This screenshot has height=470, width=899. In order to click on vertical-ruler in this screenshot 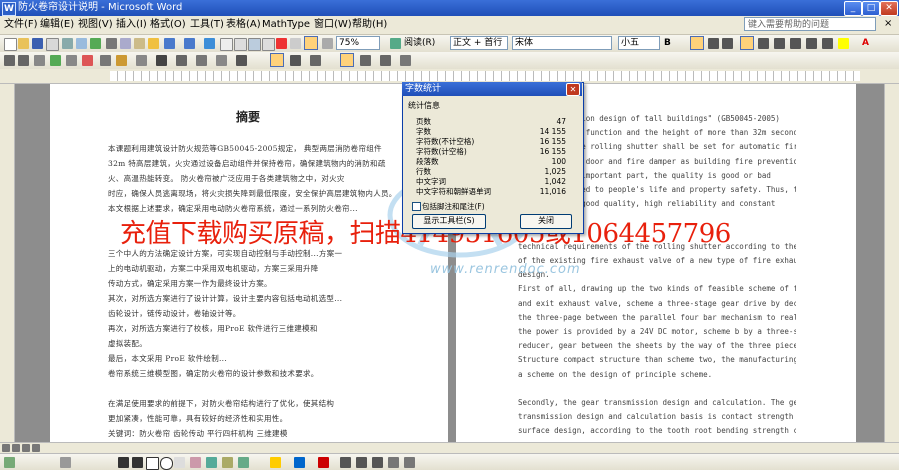, I will do `click(7, 263)`.